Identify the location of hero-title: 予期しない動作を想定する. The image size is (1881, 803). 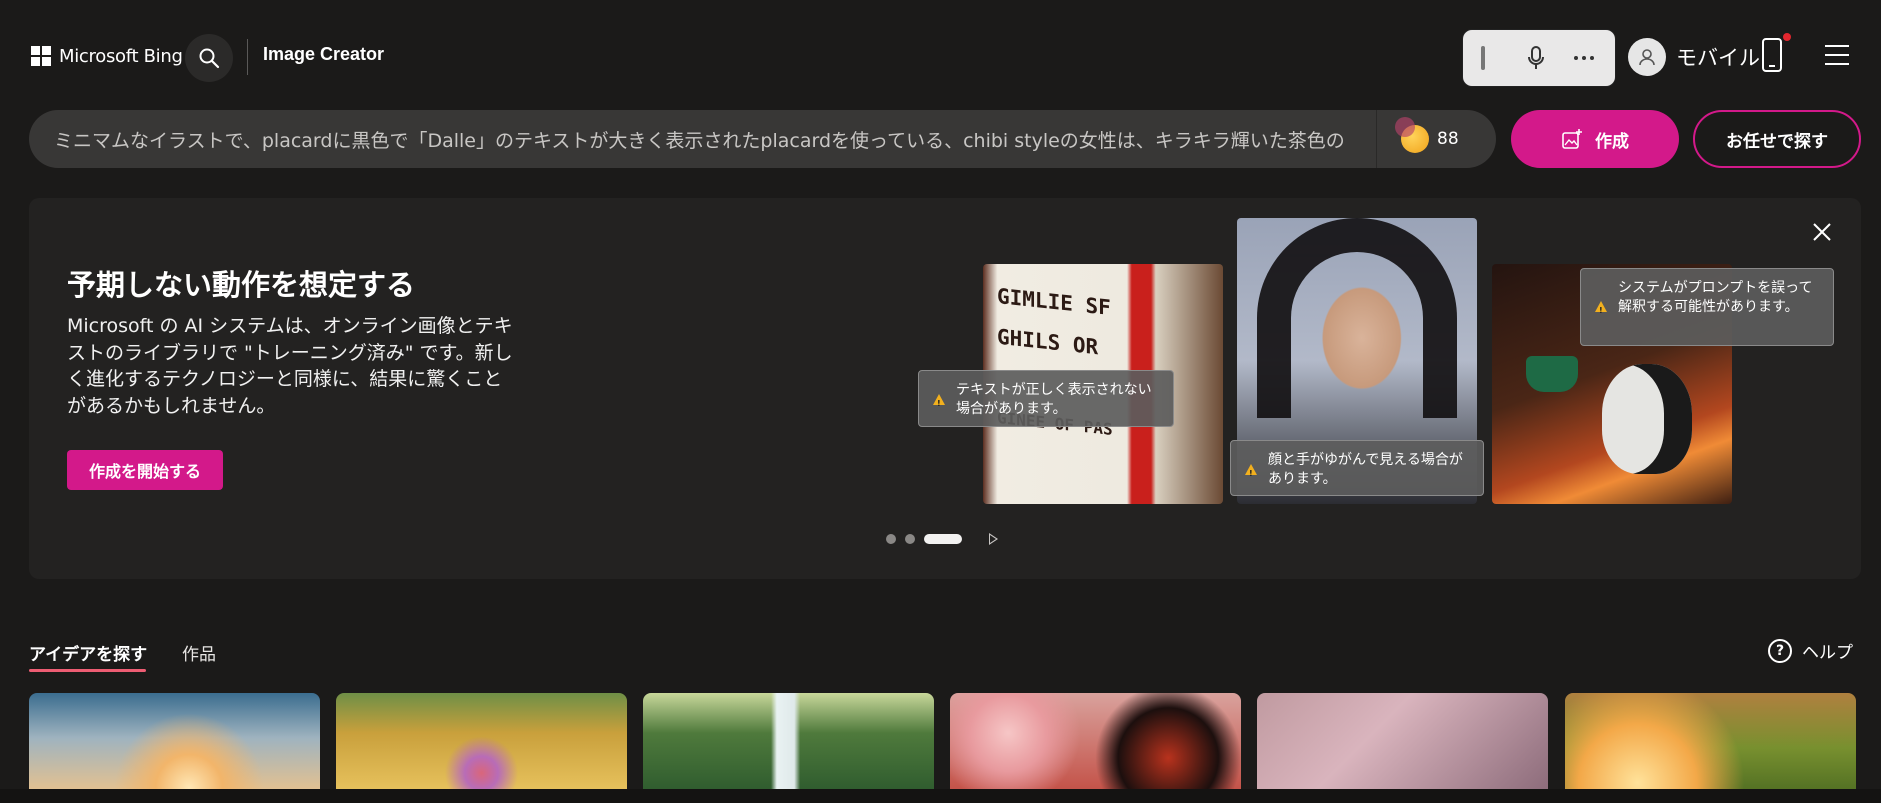
(241, 285).